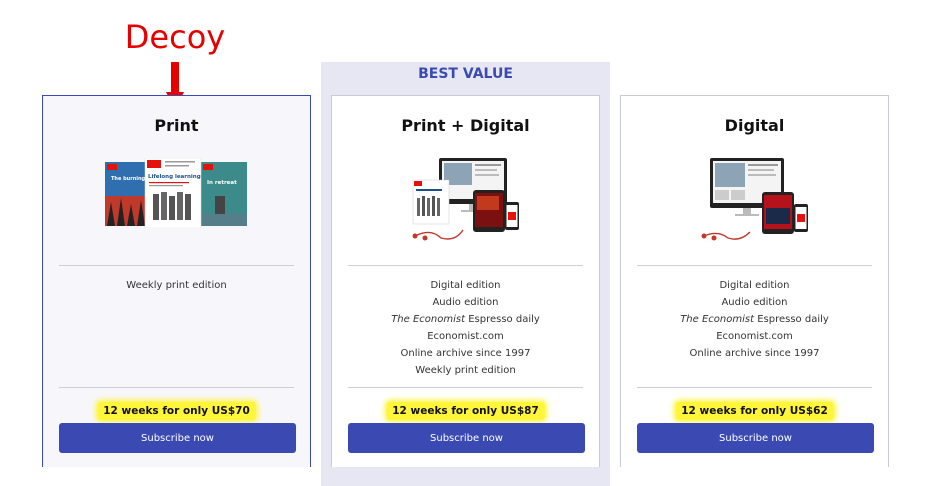  What do you see at coordinates (465, 411) in the screenshot?
I see `price-offer: 12 weeks for only US$87` at bounding box center [465, 411].